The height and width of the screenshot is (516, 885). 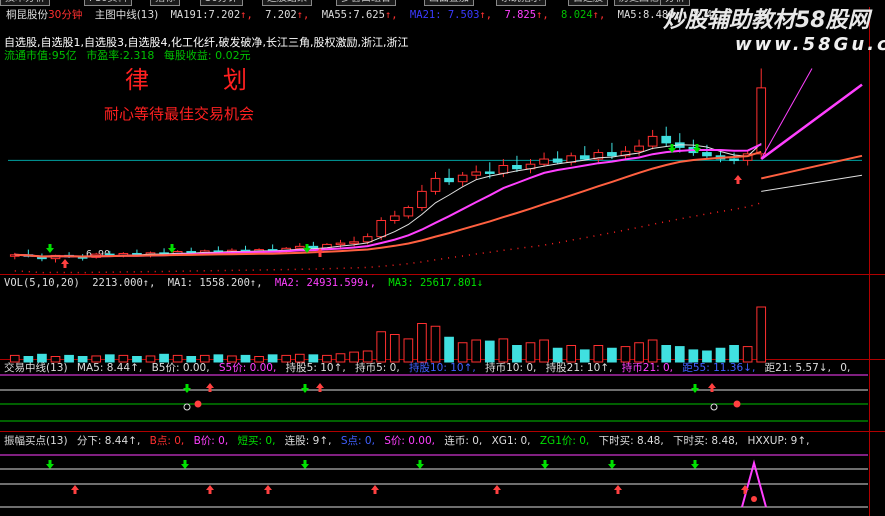 I want to click on low-fenxia: 分下: 8.44↑,, so click(x=108, y=441).